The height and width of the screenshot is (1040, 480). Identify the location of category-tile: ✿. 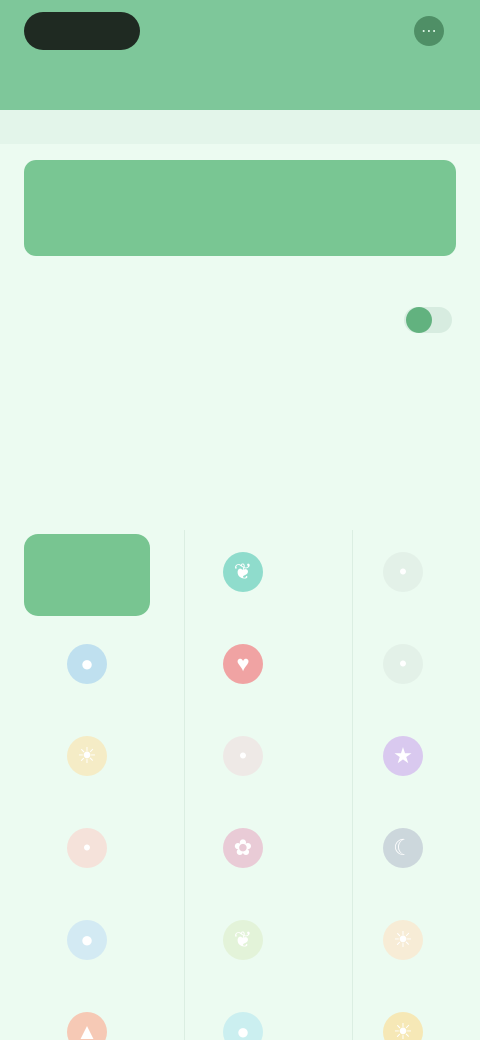
(243, 851).